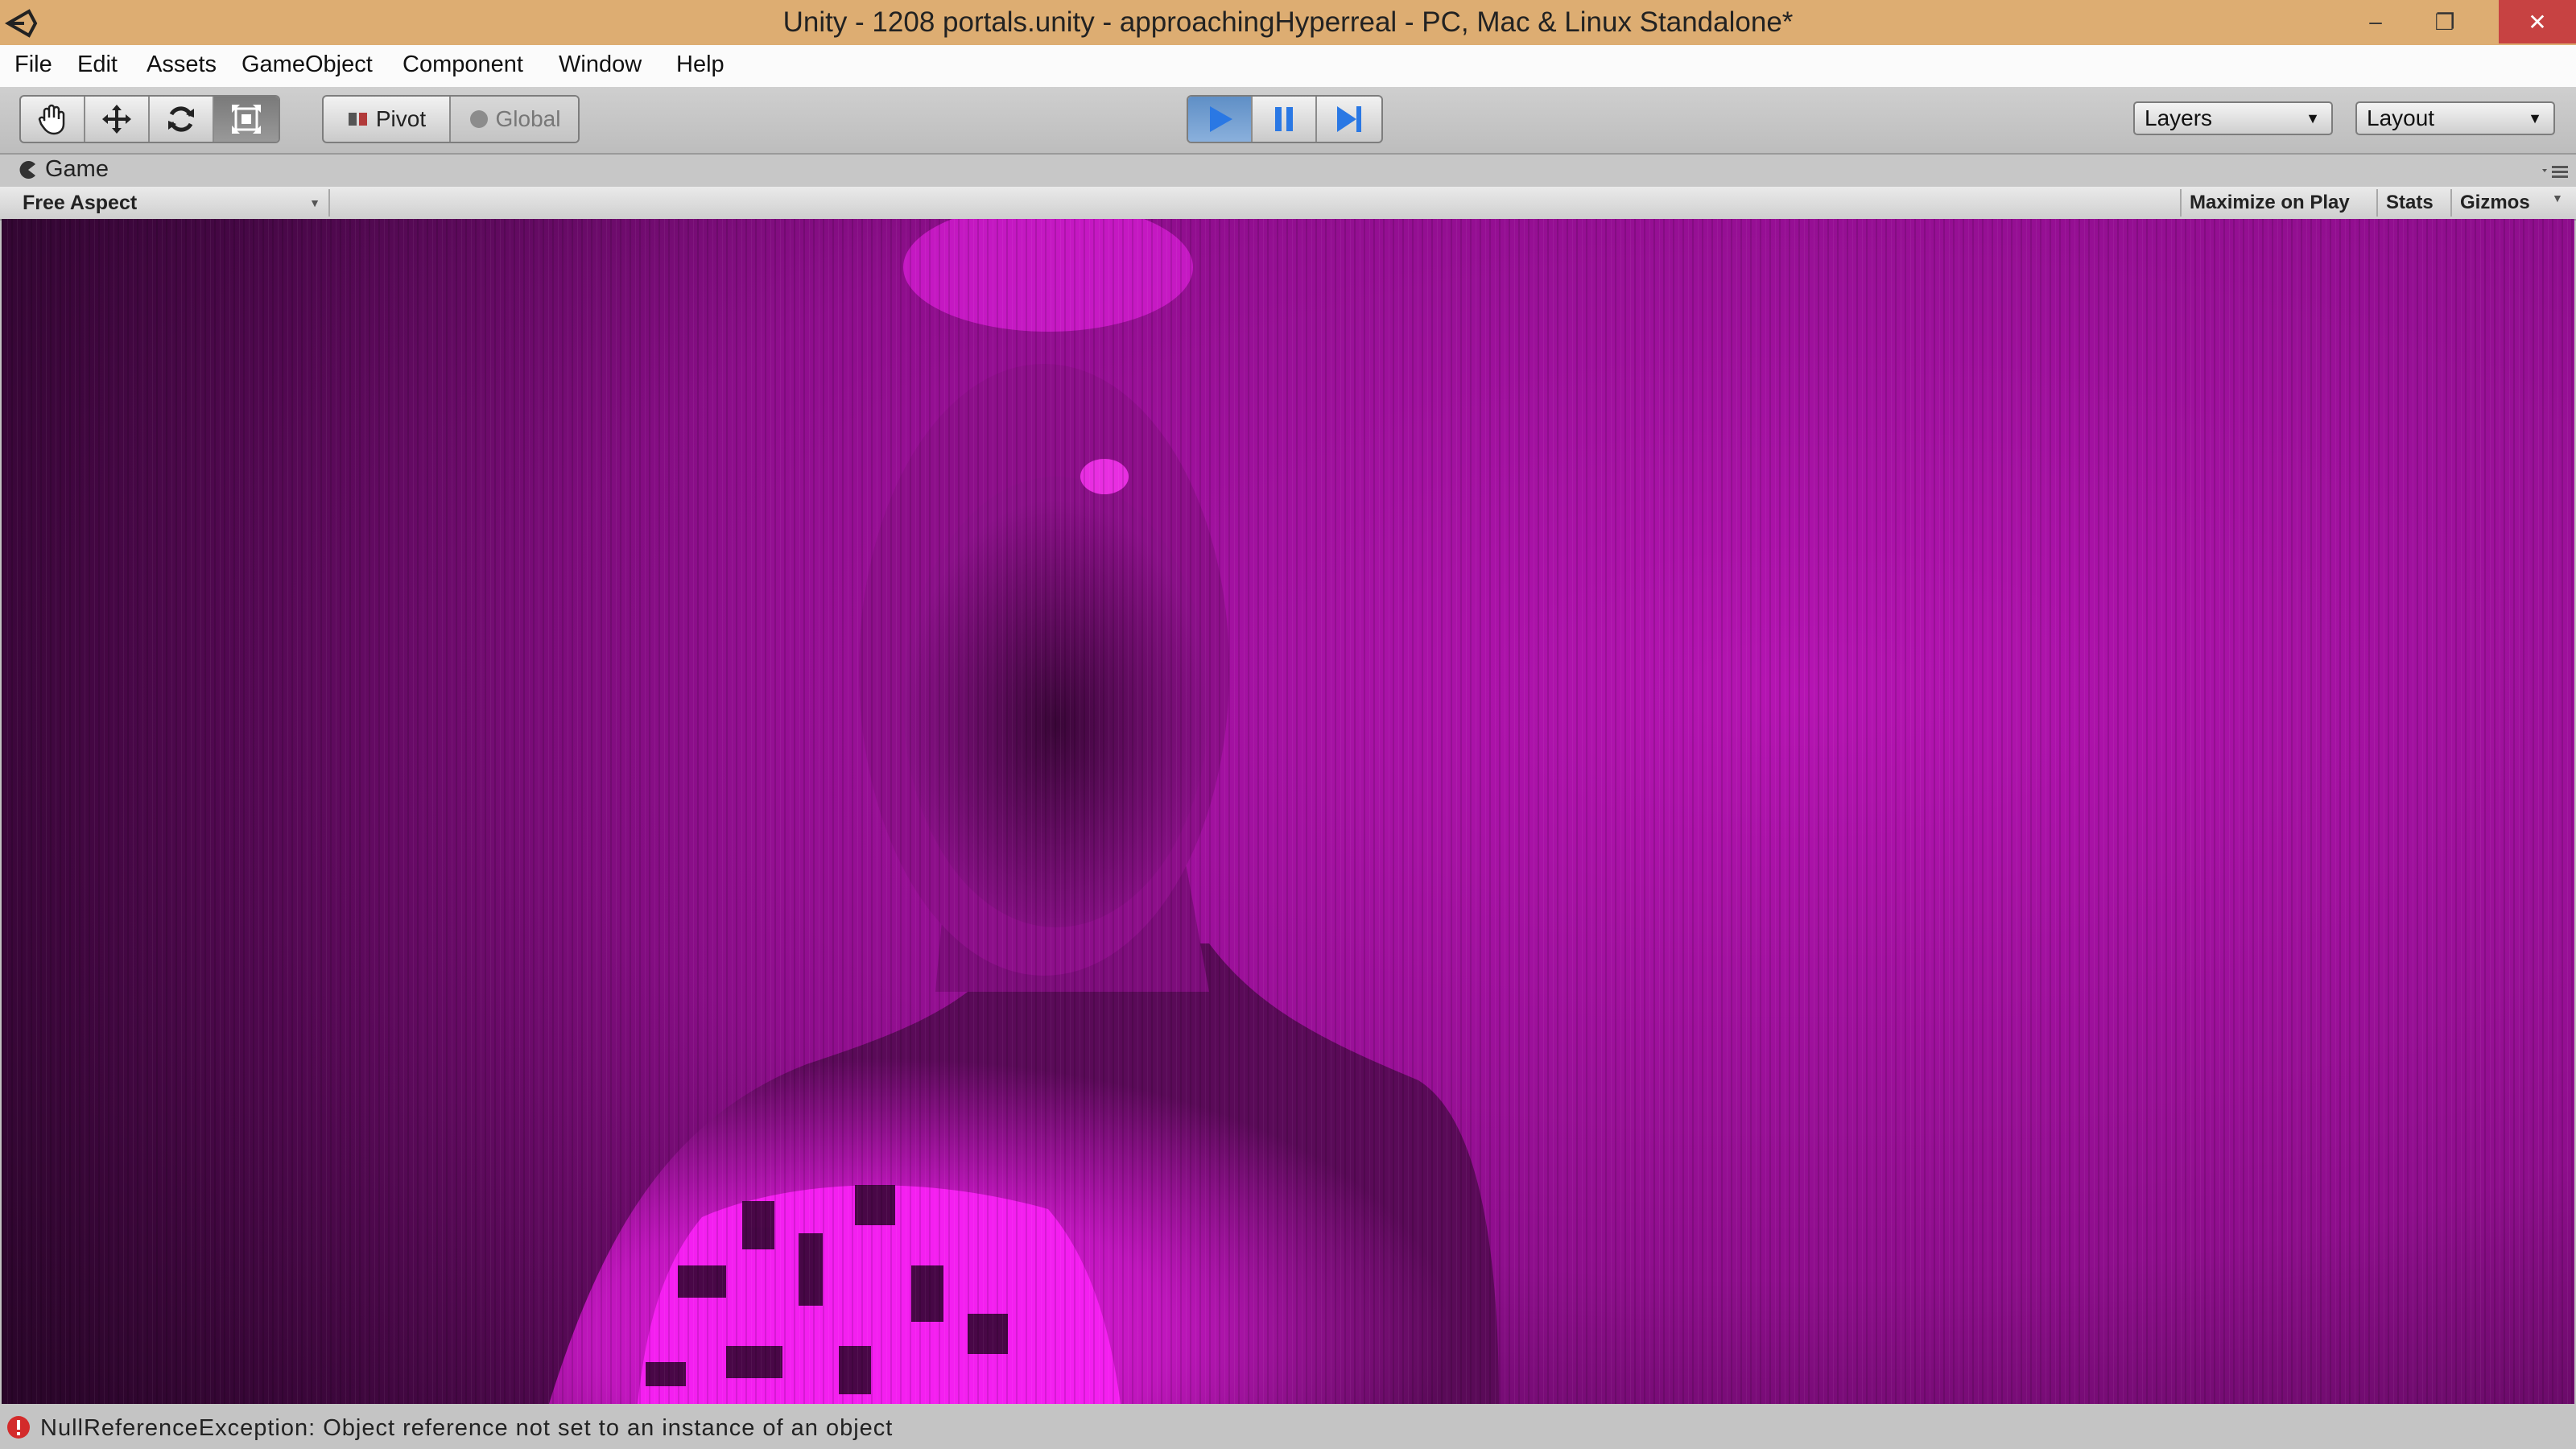 The height and width of the screenshot is (1449, 2576). I want to click on pivot-group: Pivot Global, so click(451, 119).